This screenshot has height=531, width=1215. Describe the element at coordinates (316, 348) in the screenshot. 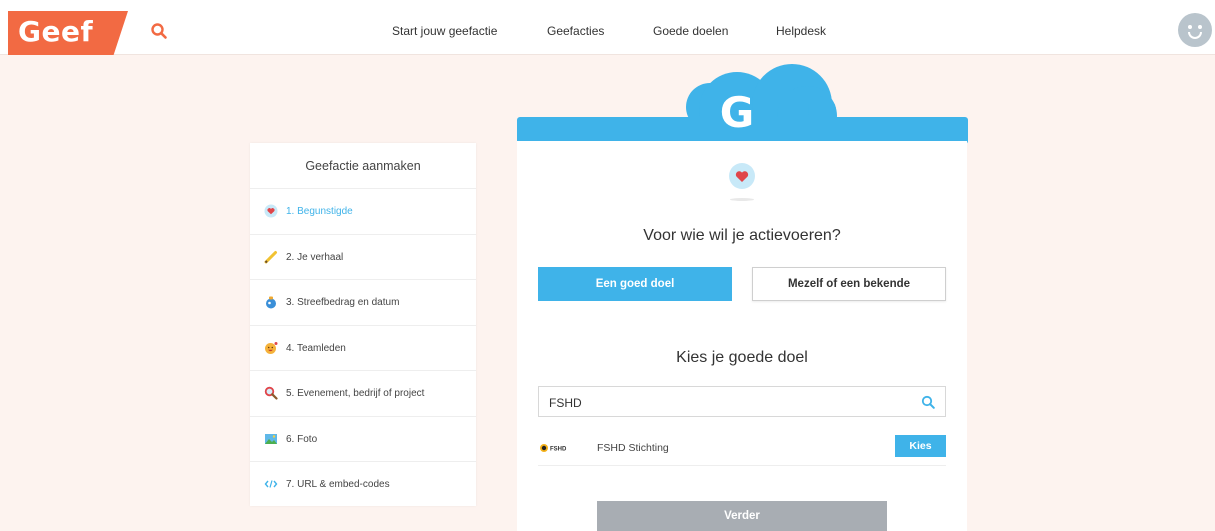

I see `sidebar-item-label: 4. Teamleden` at that location.